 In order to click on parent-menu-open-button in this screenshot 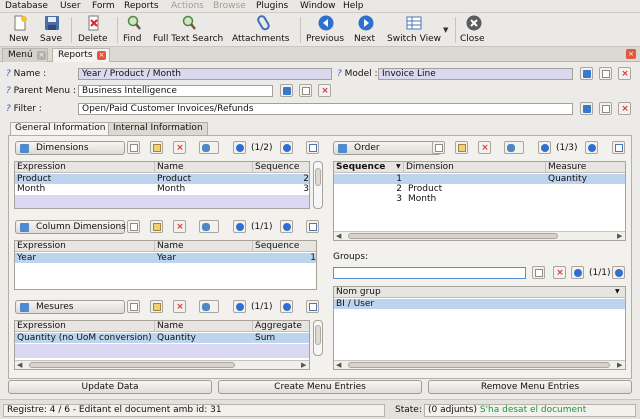, I will do `click(286, 90)`.